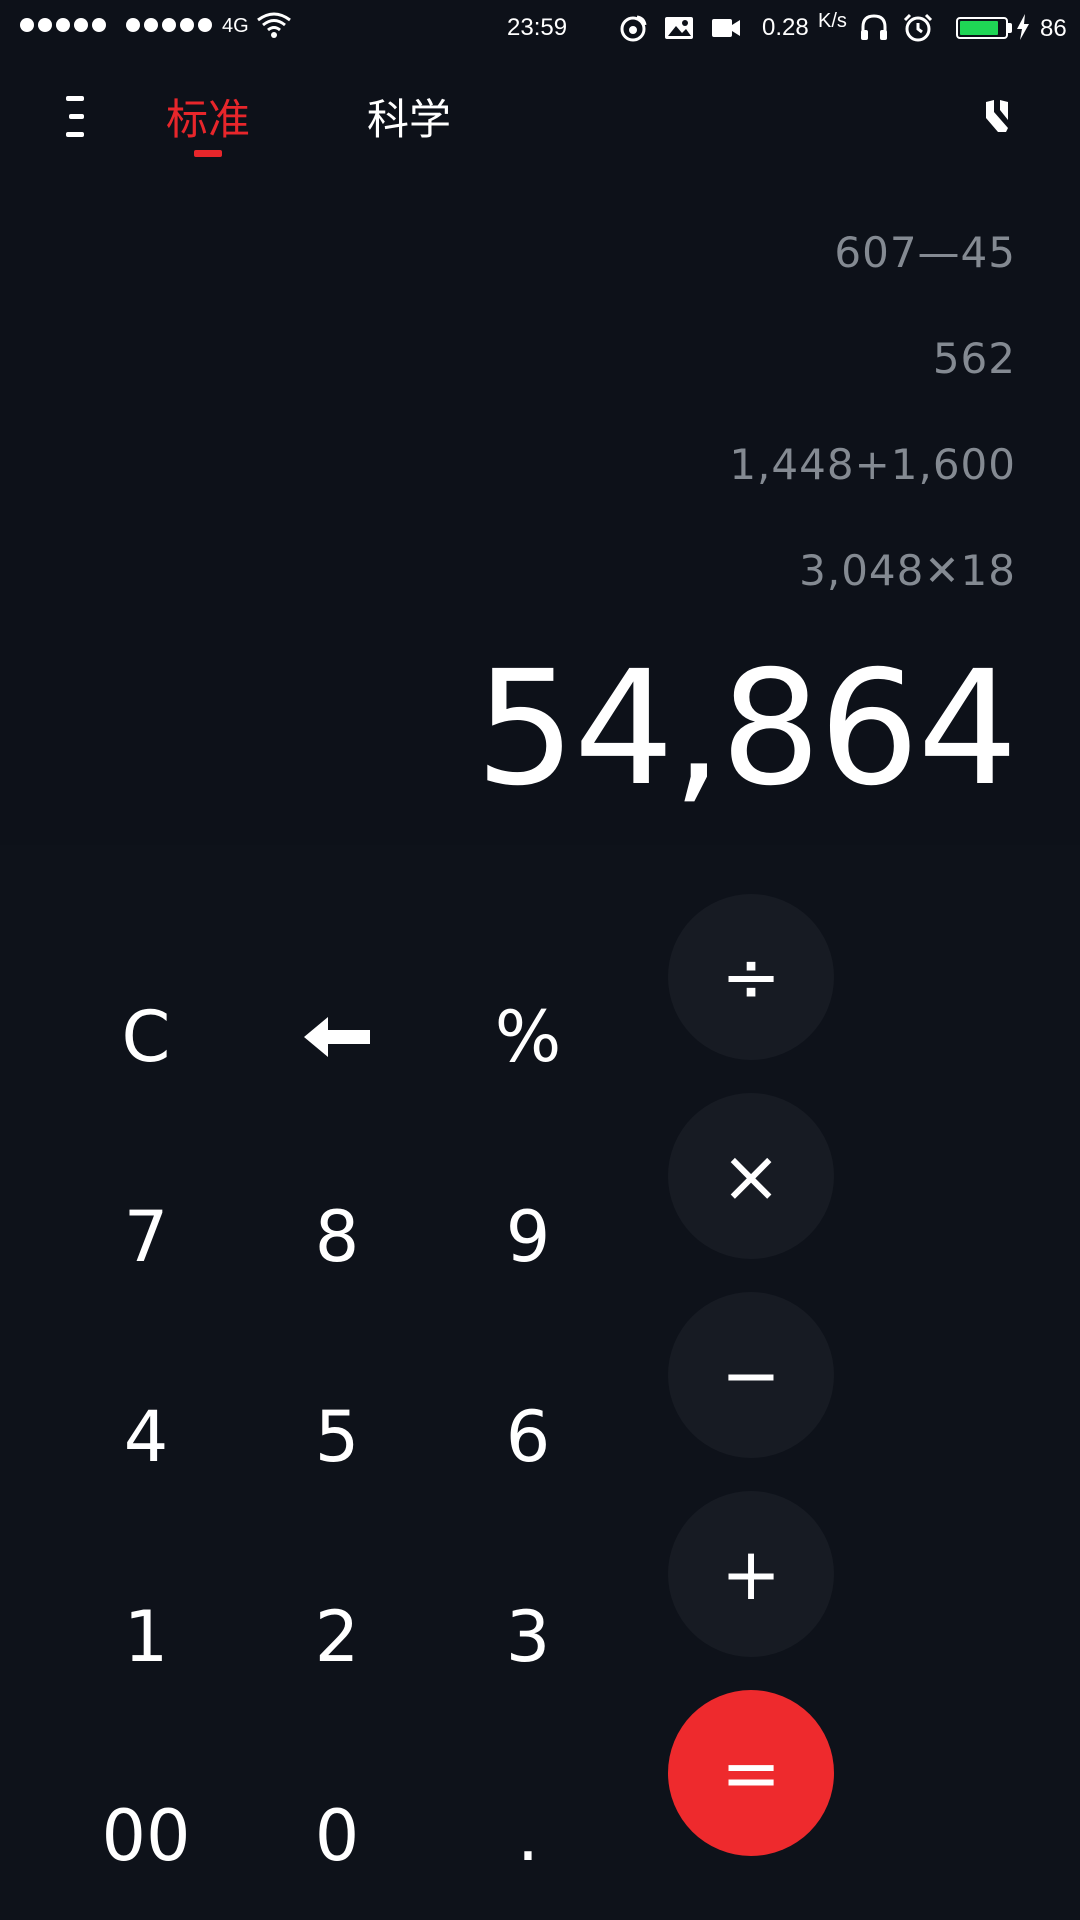 The height and width of the screenshot is (1920, 1080). I want to click on backspace-button, so click(337, 1037).